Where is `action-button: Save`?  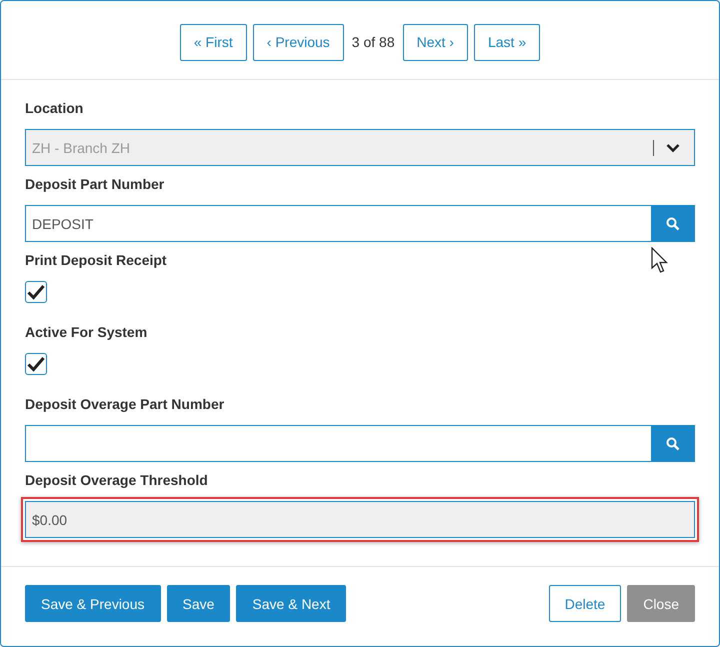
action-button: Save is located at coordinates (198, 603).